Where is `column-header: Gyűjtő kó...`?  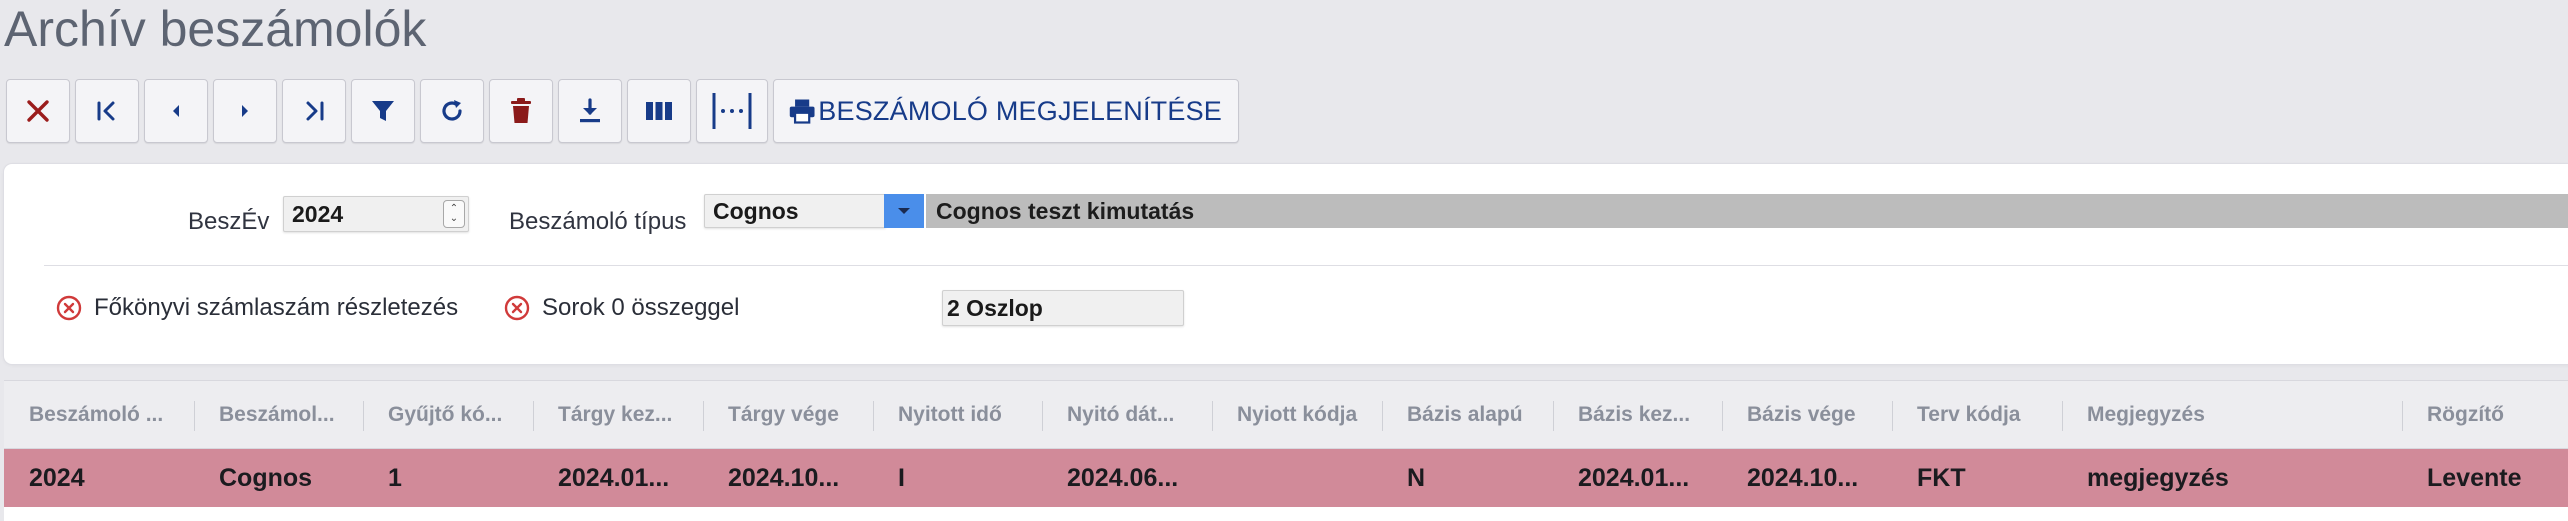
column-header: Gyűjtő kó... is located at coordinates (448, 414).